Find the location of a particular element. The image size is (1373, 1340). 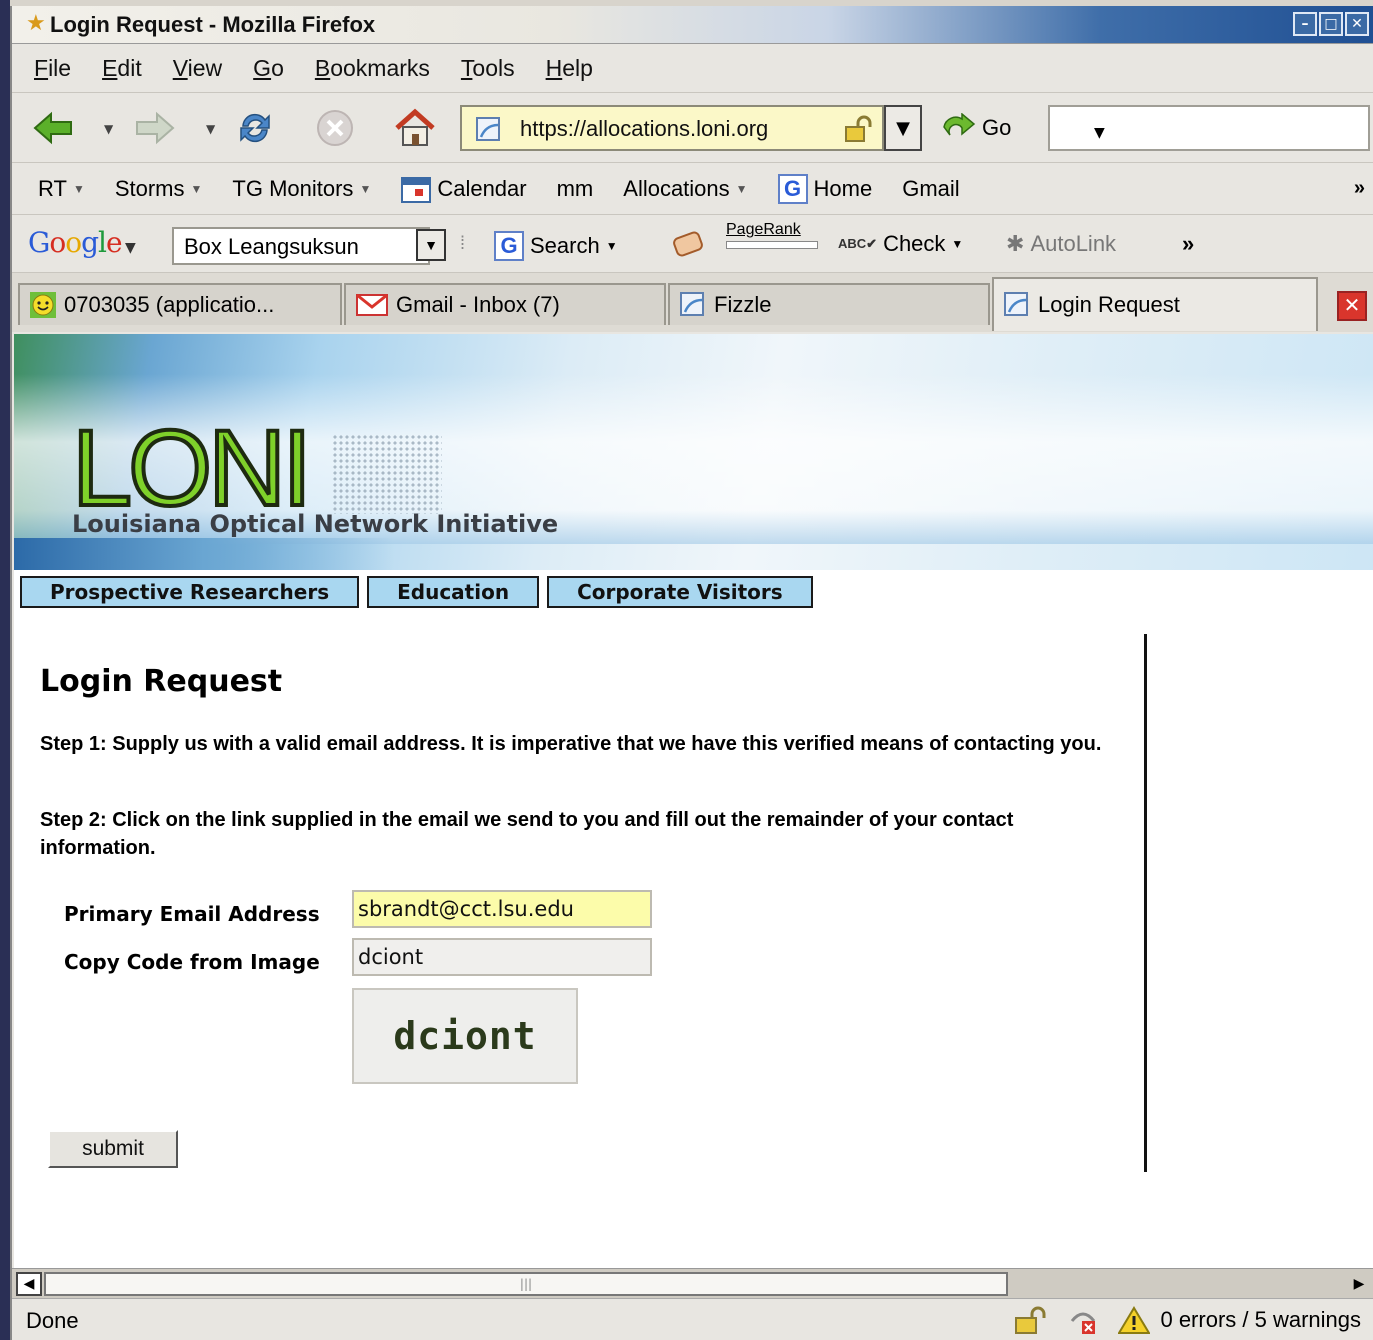

window-title: Login Request - Mozilla Firefox is located at coordinates (213, 24).